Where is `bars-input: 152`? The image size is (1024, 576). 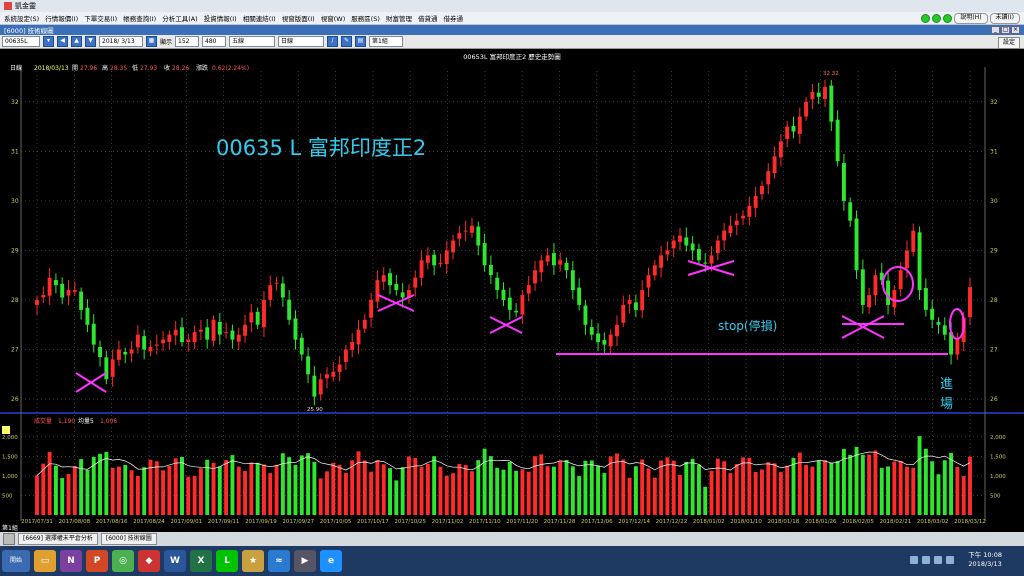
bars-input: 152 is located at coordinates (187, 41).